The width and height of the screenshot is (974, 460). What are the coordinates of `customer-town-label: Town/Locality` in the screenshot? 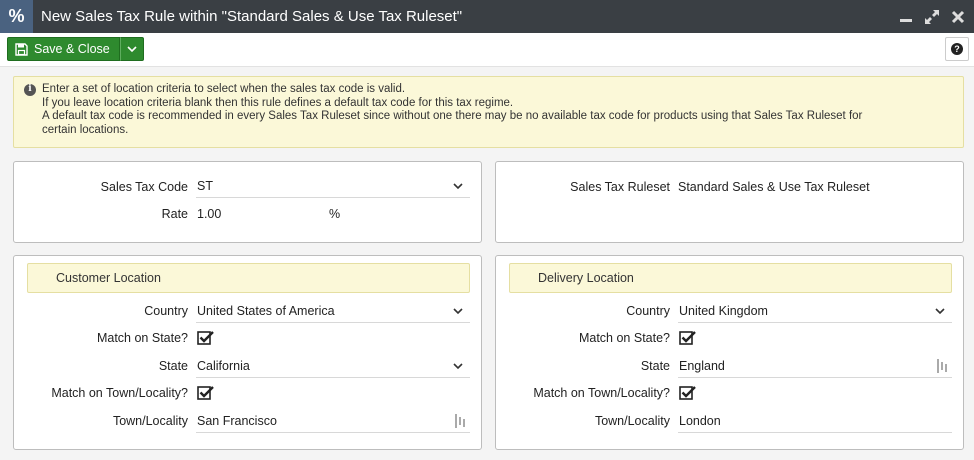 It's located at (150, 421).